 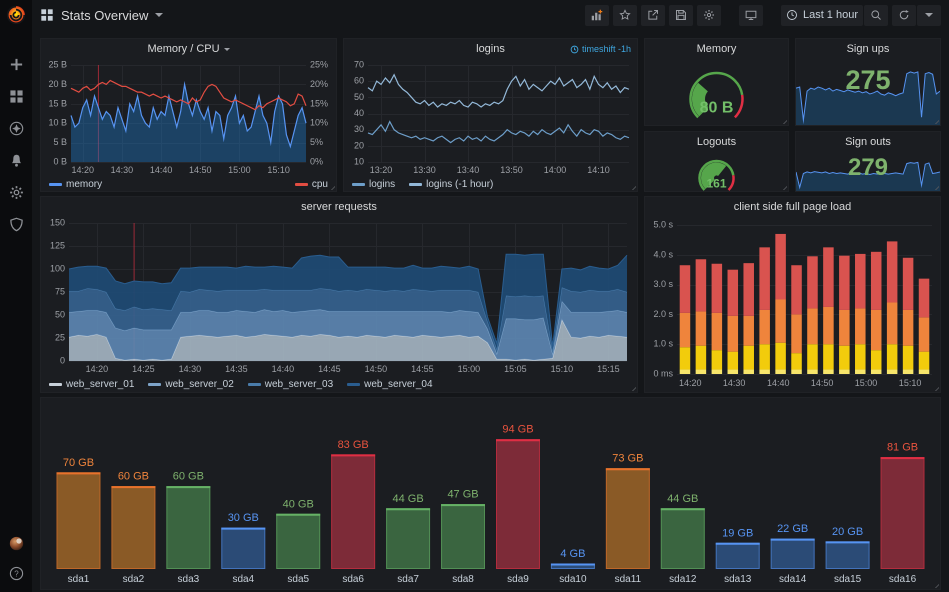 What do you see at coordinates (490, 118) in the screenshot?
I see `logins-chart` at bounding box center [490, 118].